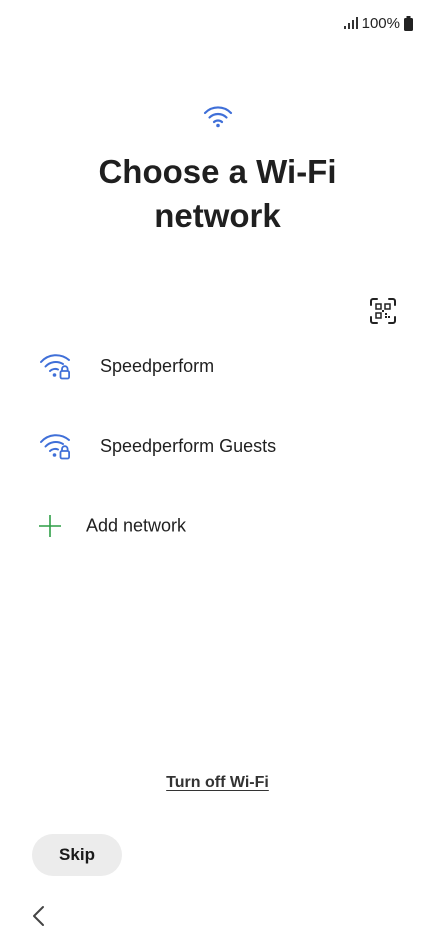  I want to click on header-wifi, so click(217, 116).